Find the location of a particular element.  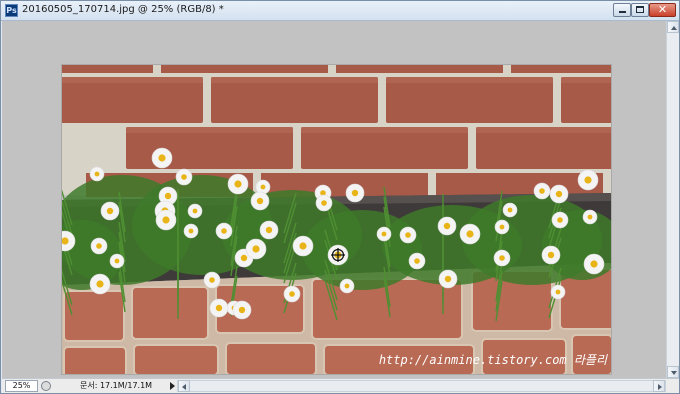

scroll-down-button is located at coordinates (673, 372).